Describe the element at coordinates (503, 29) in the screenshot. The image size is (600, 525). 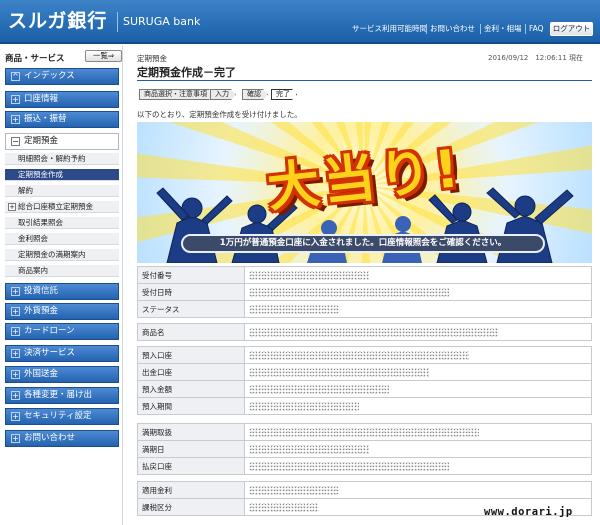
I see `rates-link: 金利・相場` at that location.